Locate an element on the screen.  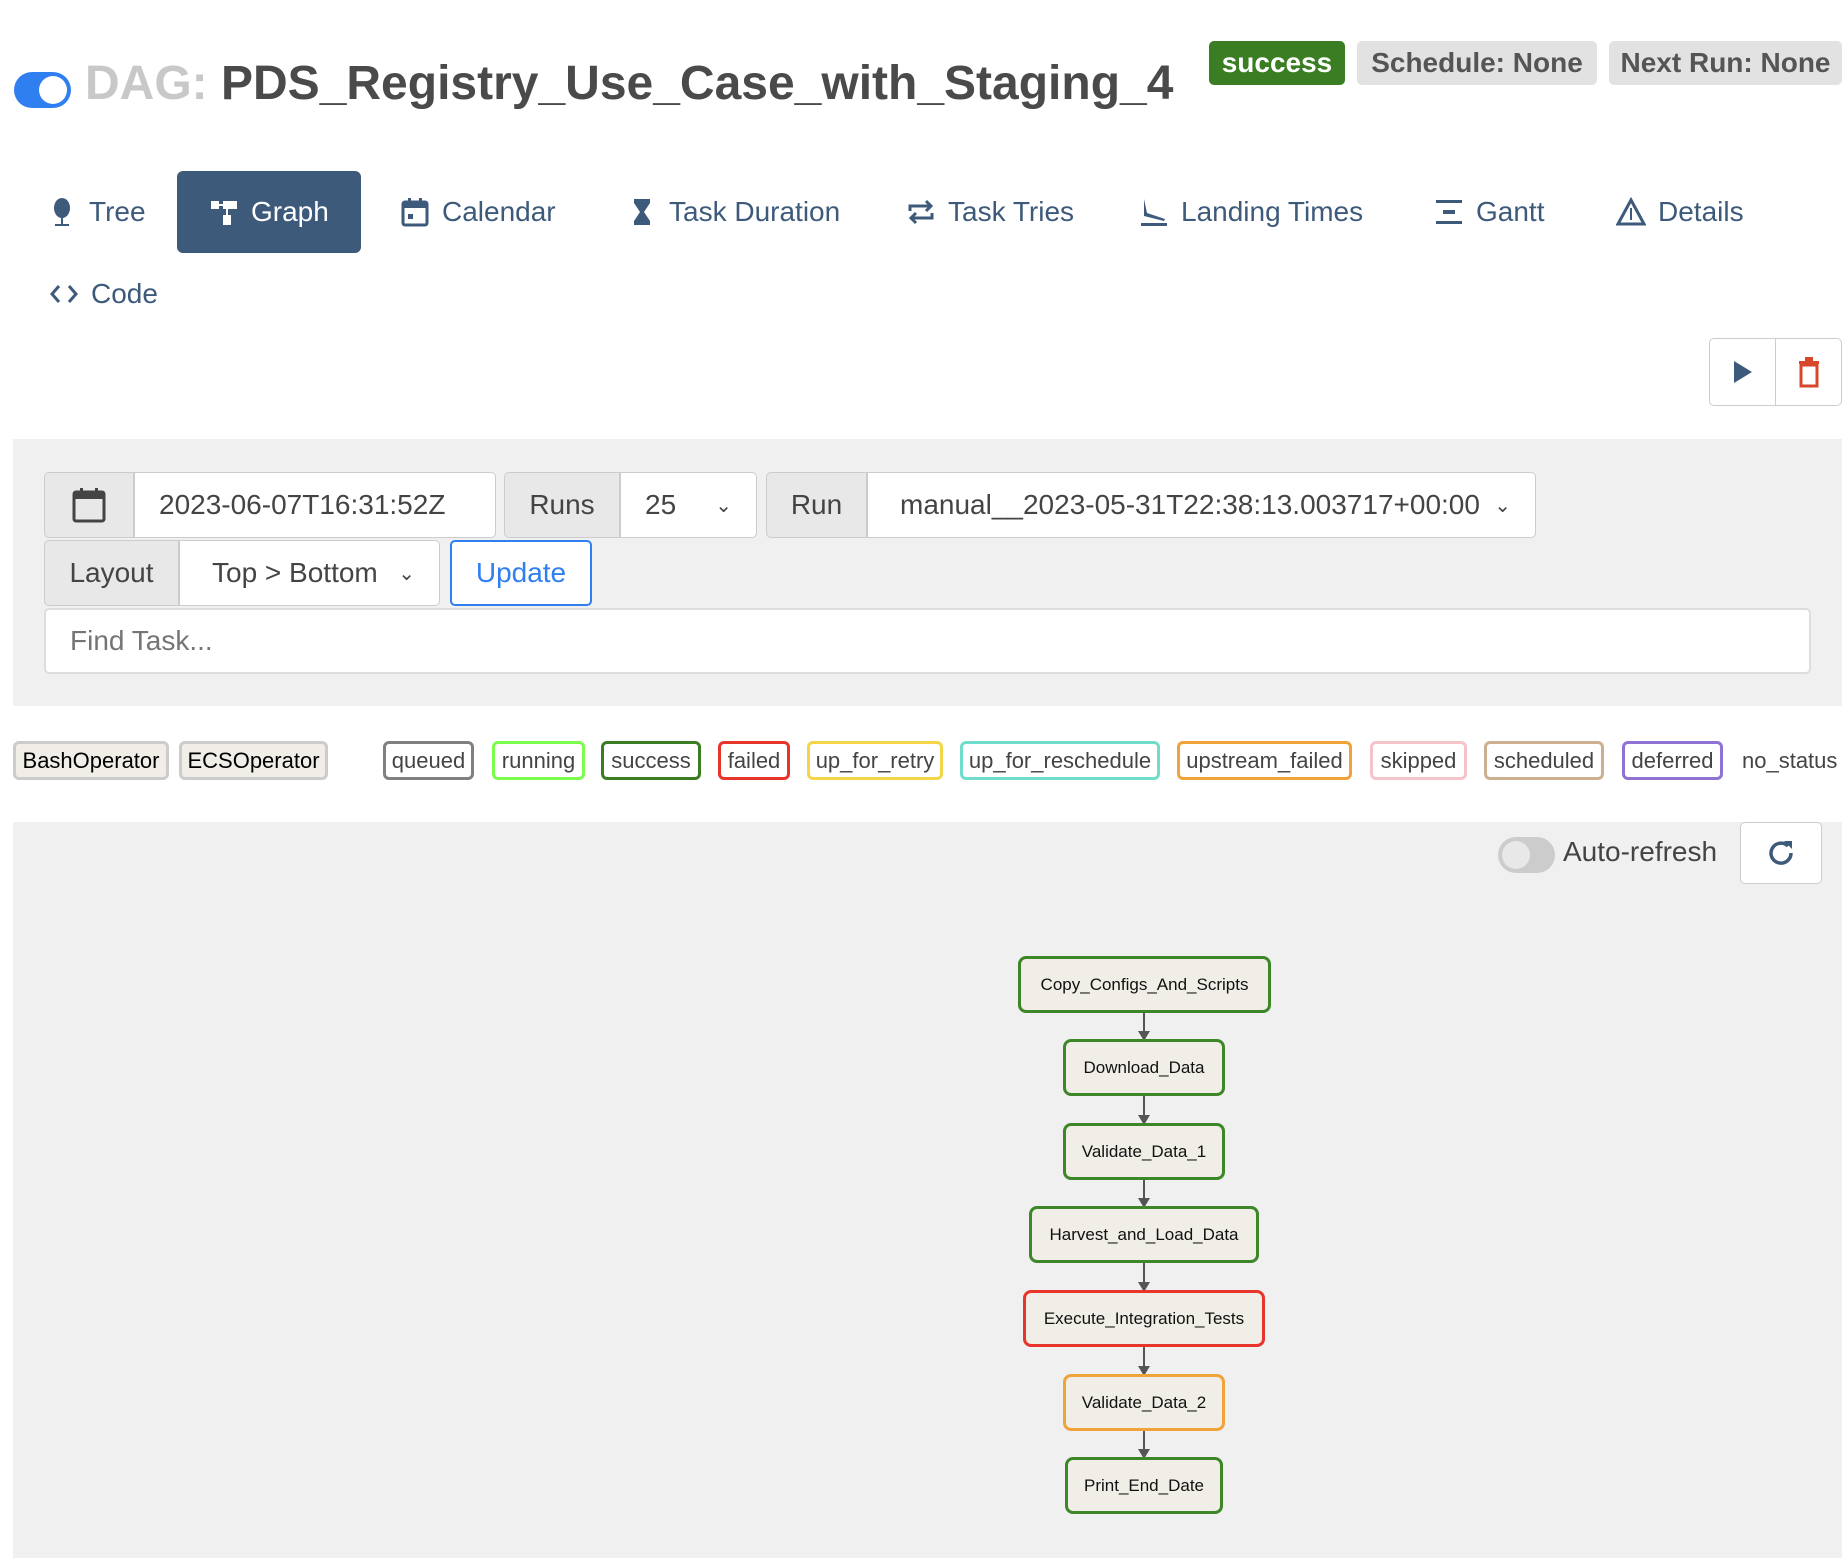
tree-icon is located at coordinates (62, 212).